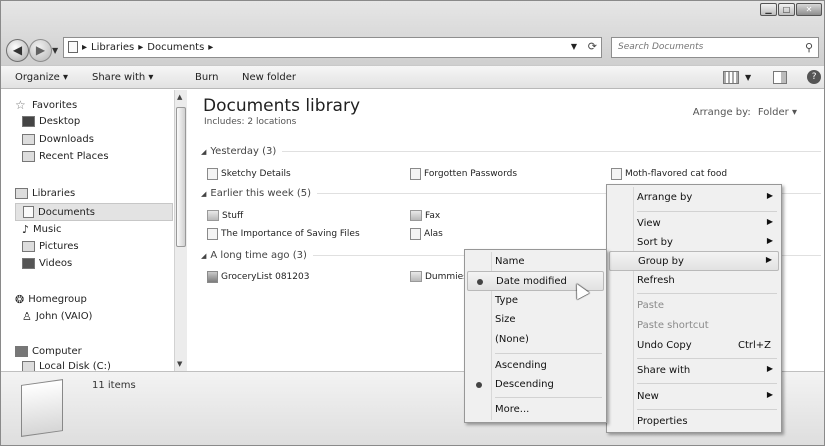 The height and width of the screenshot is (446, 825). Describe the element at coordinates (535, 320) in the screenshot. I see `submenu-item-size: Size` at that location.